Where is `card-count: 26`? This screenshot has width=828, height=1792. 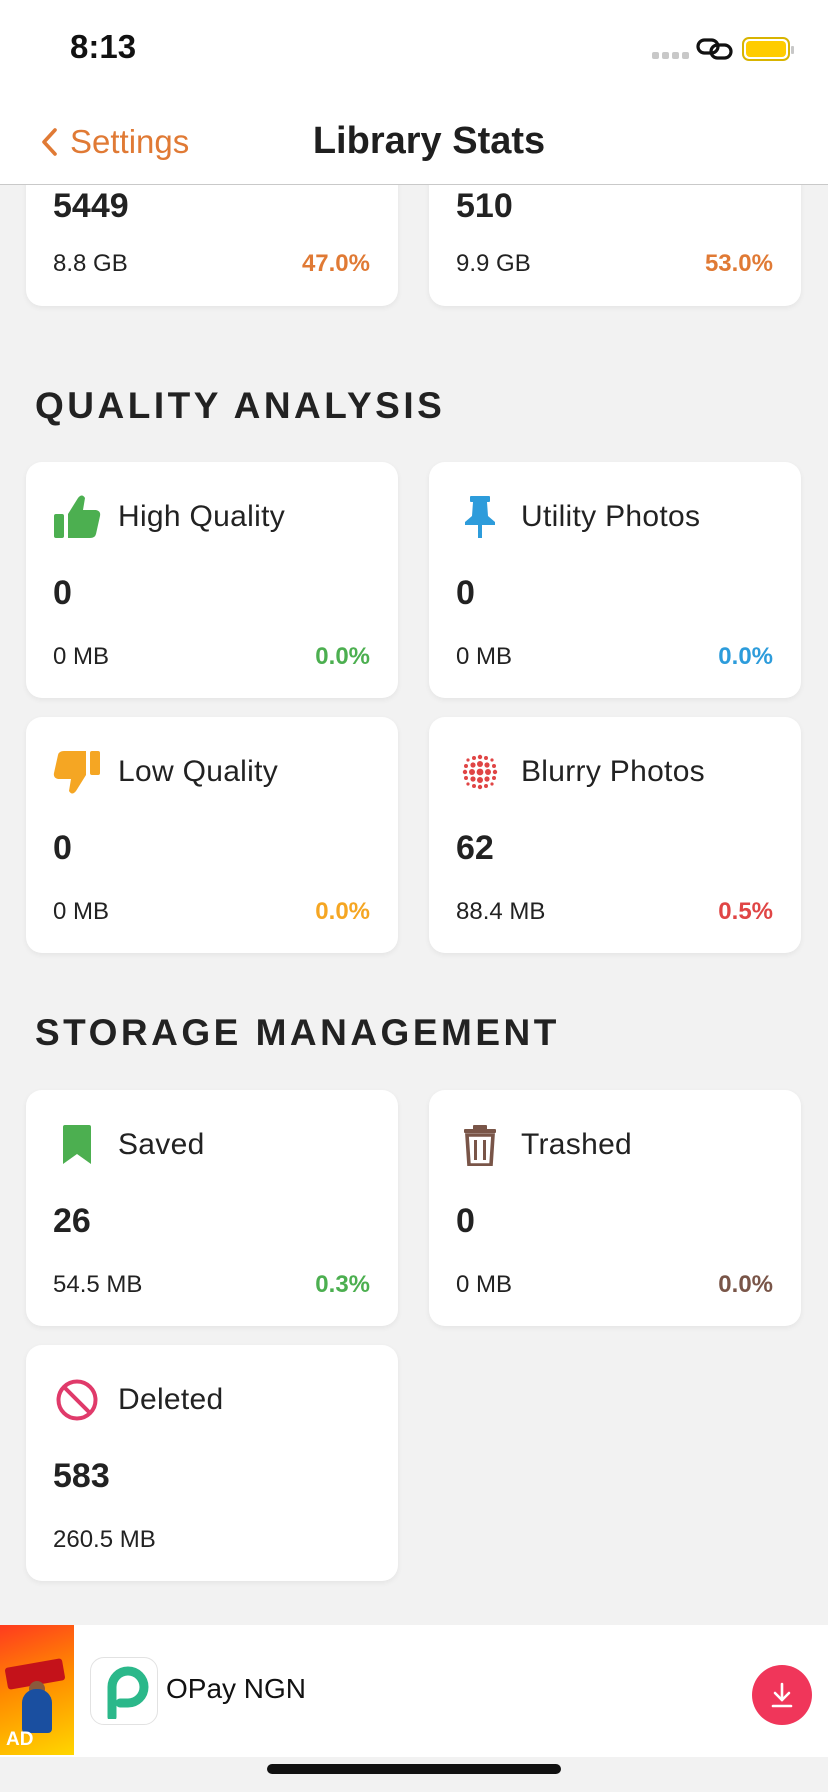 card-count: 26 is located at coordinates (72, 1221).